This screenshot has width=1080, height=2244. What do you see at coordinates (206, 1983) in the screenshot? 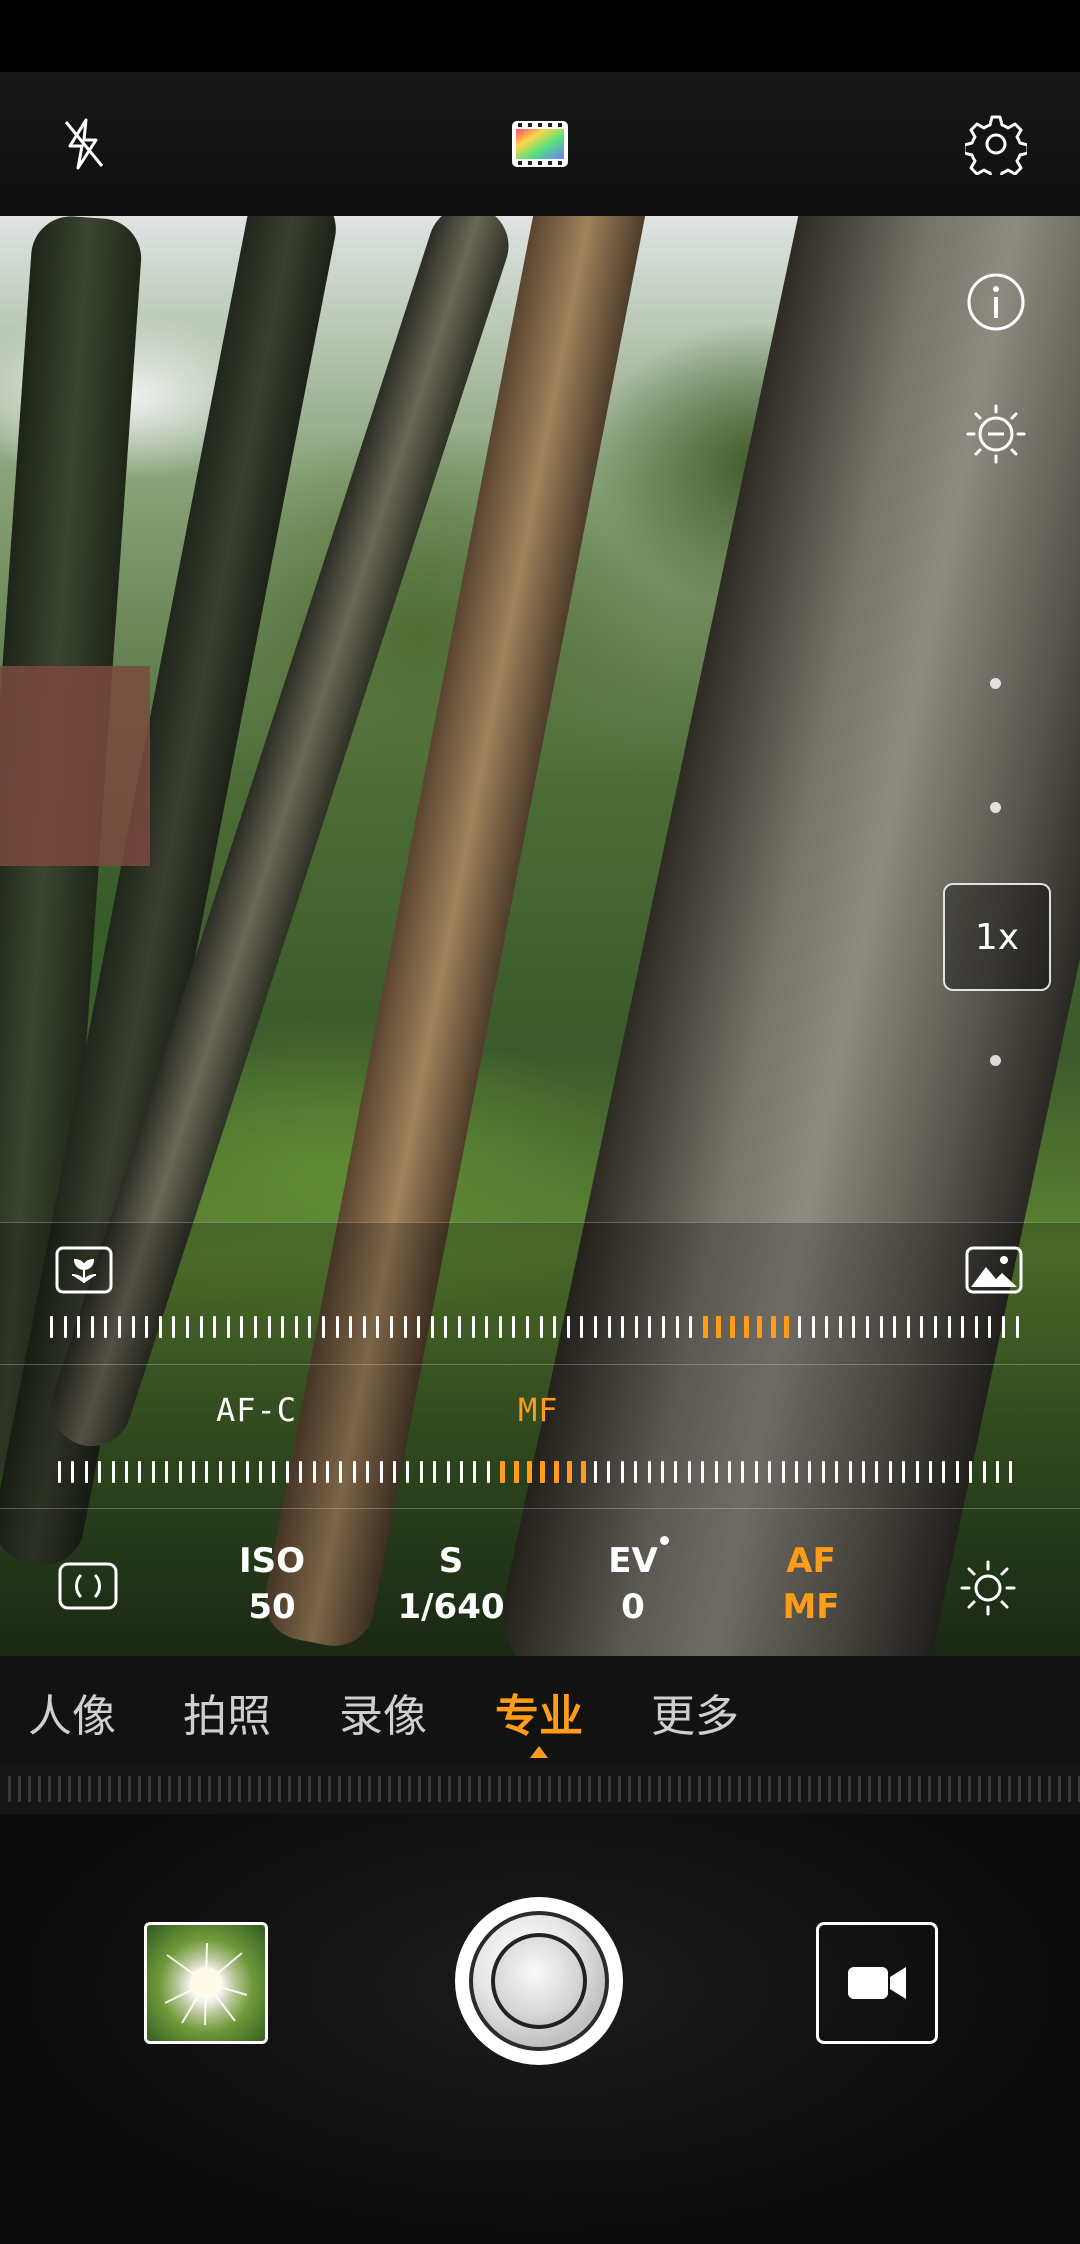
I see `gallery-thumbnail` at bounding box center [206, 1983].